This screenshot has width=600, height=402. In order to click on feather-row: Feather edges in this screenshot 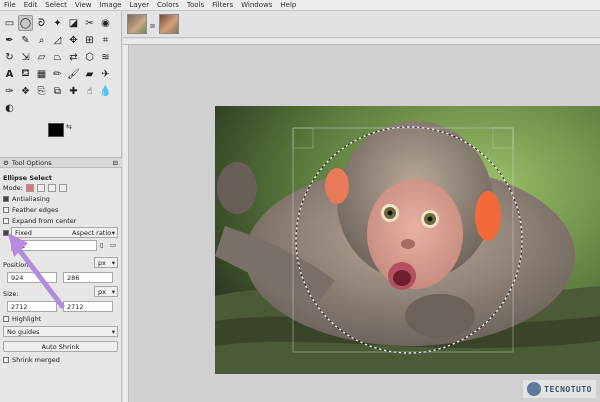, I will do `click(30, 210)`.